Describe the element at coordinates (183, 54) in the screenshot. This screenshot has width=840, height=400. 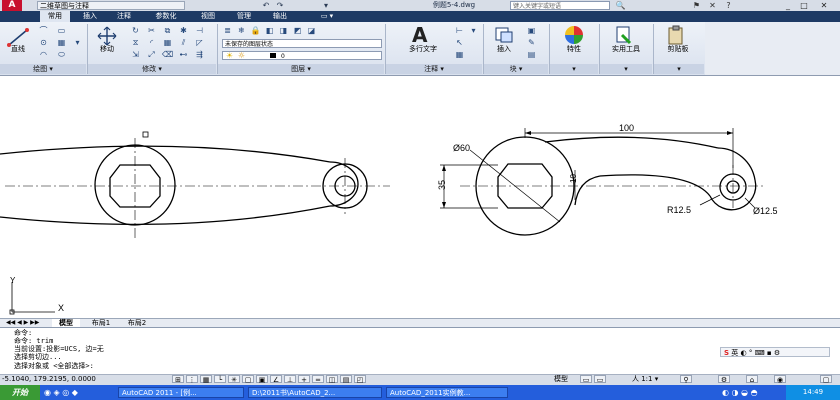
I see `join-icon: ⊷` at that location.